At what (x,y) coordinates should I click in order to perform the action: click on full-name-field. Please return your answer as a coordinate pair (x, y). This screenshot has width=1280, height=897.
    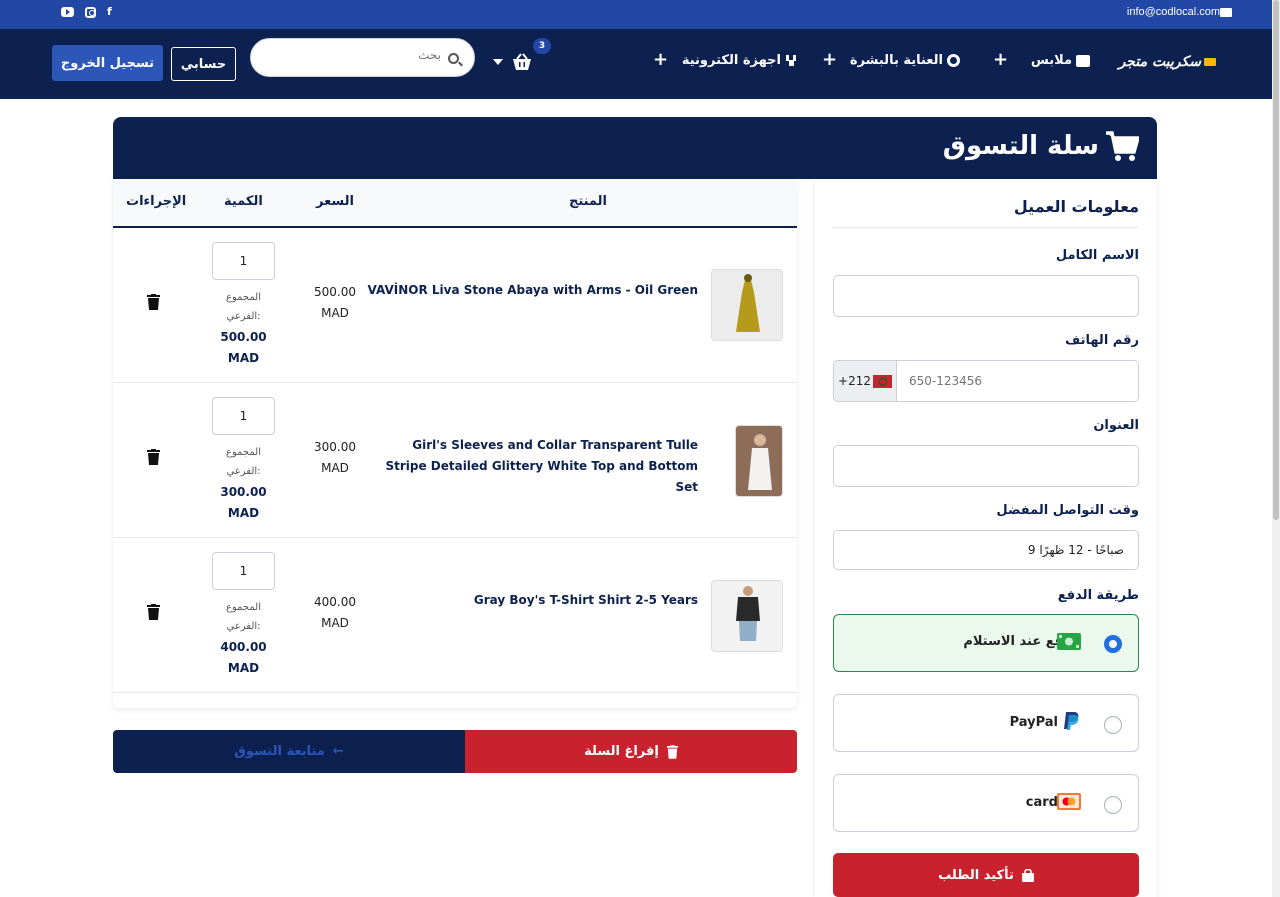
    Looking at the image, I should click on (986, 296).